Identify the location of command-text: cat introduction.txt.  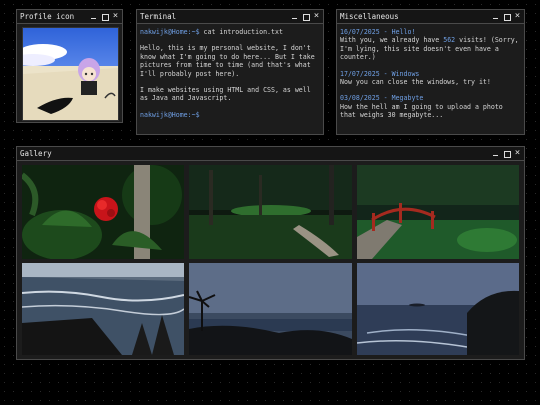
(241, 32).